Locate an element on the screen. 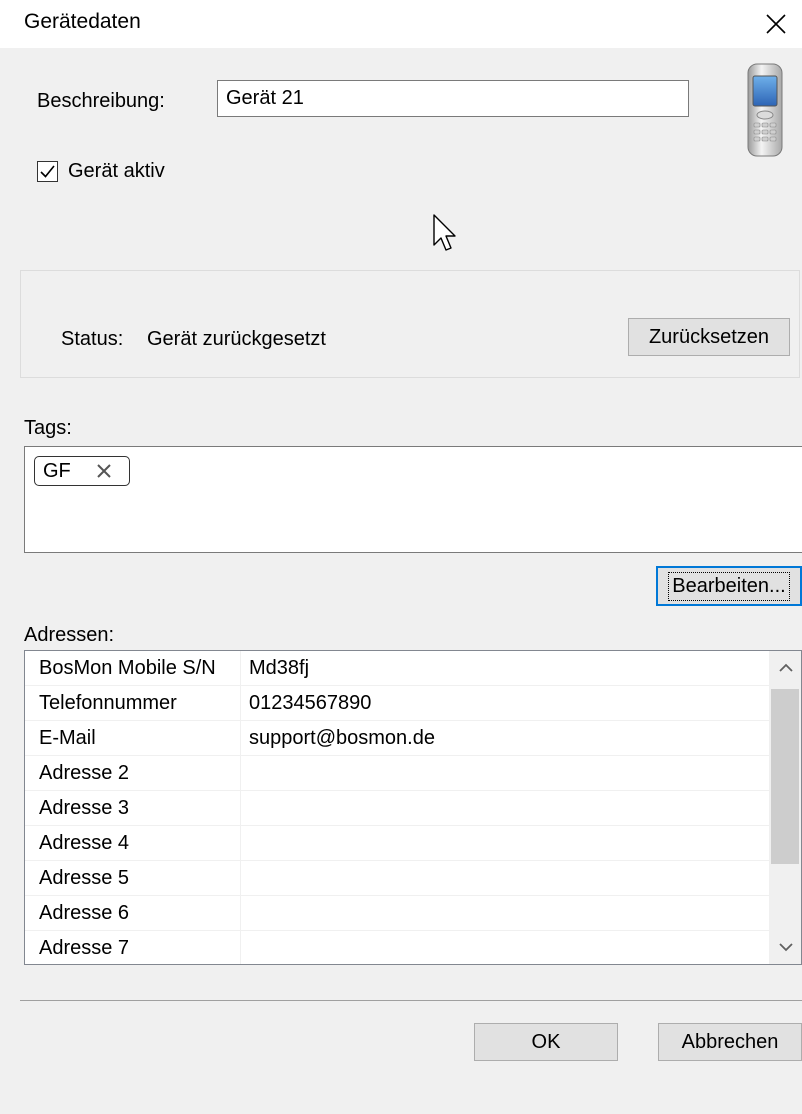 This screenshot has width=802, height=1114. vertical-scrollbar is located at coordinates (785, 807).